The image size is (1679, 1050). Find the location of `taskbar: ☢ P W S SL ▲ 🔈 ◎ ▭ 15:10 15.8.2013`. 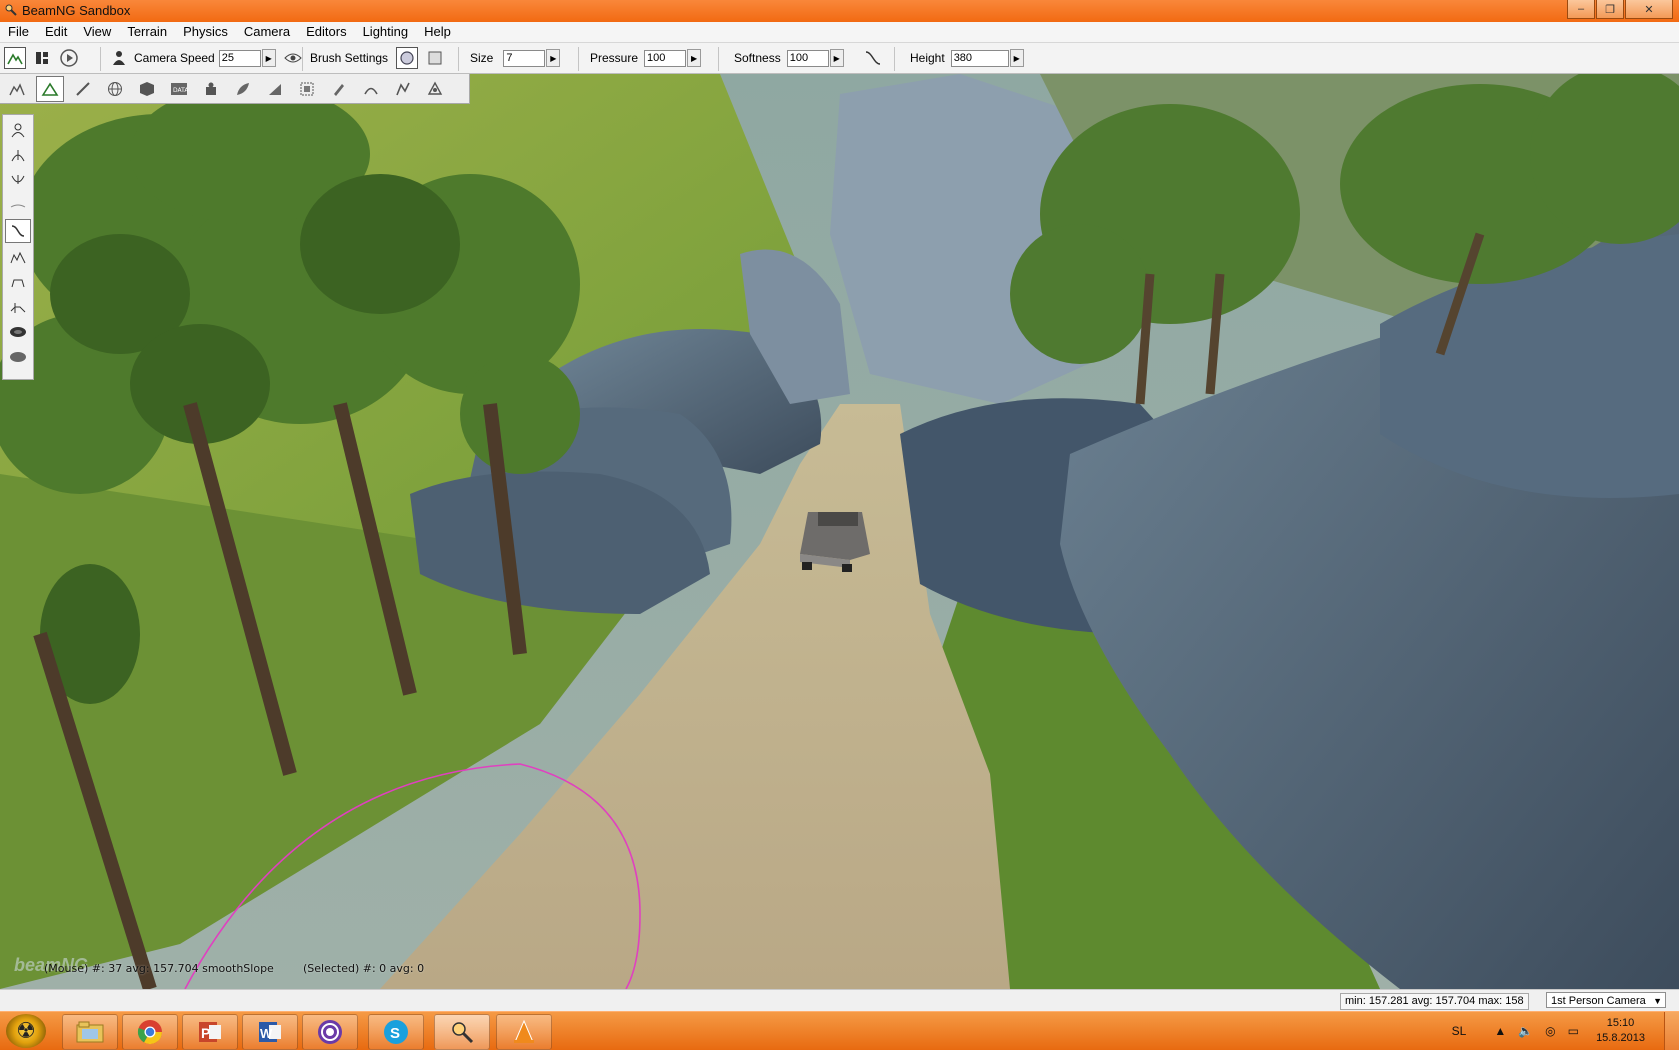

taskbar: ☢ P W S SL ▲ 🔈 ◎ ▭ 15:10 15.8.2013 is located at coordinates (839, 1030).